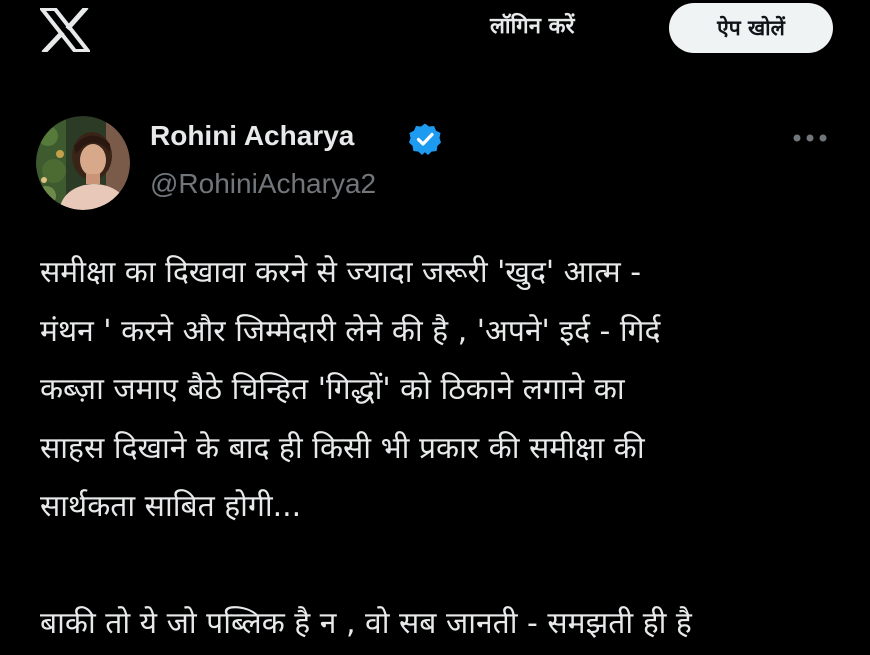  I want to click on login-link: लॉगिन करें, so click(532, 25).